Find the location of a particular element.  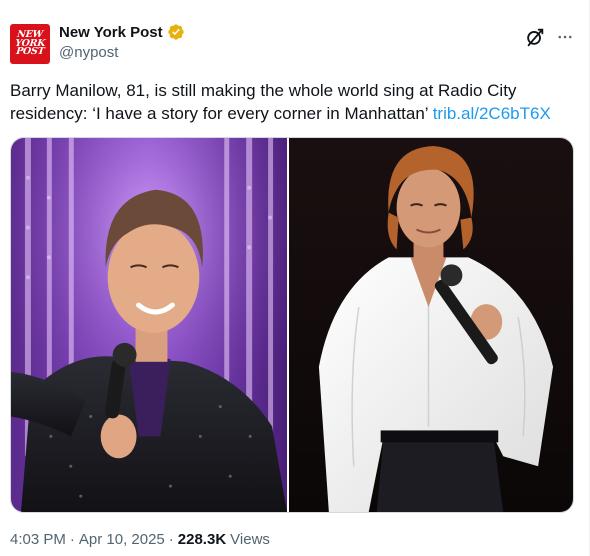

verified-badge-icon is located at coordinates (176, 32).